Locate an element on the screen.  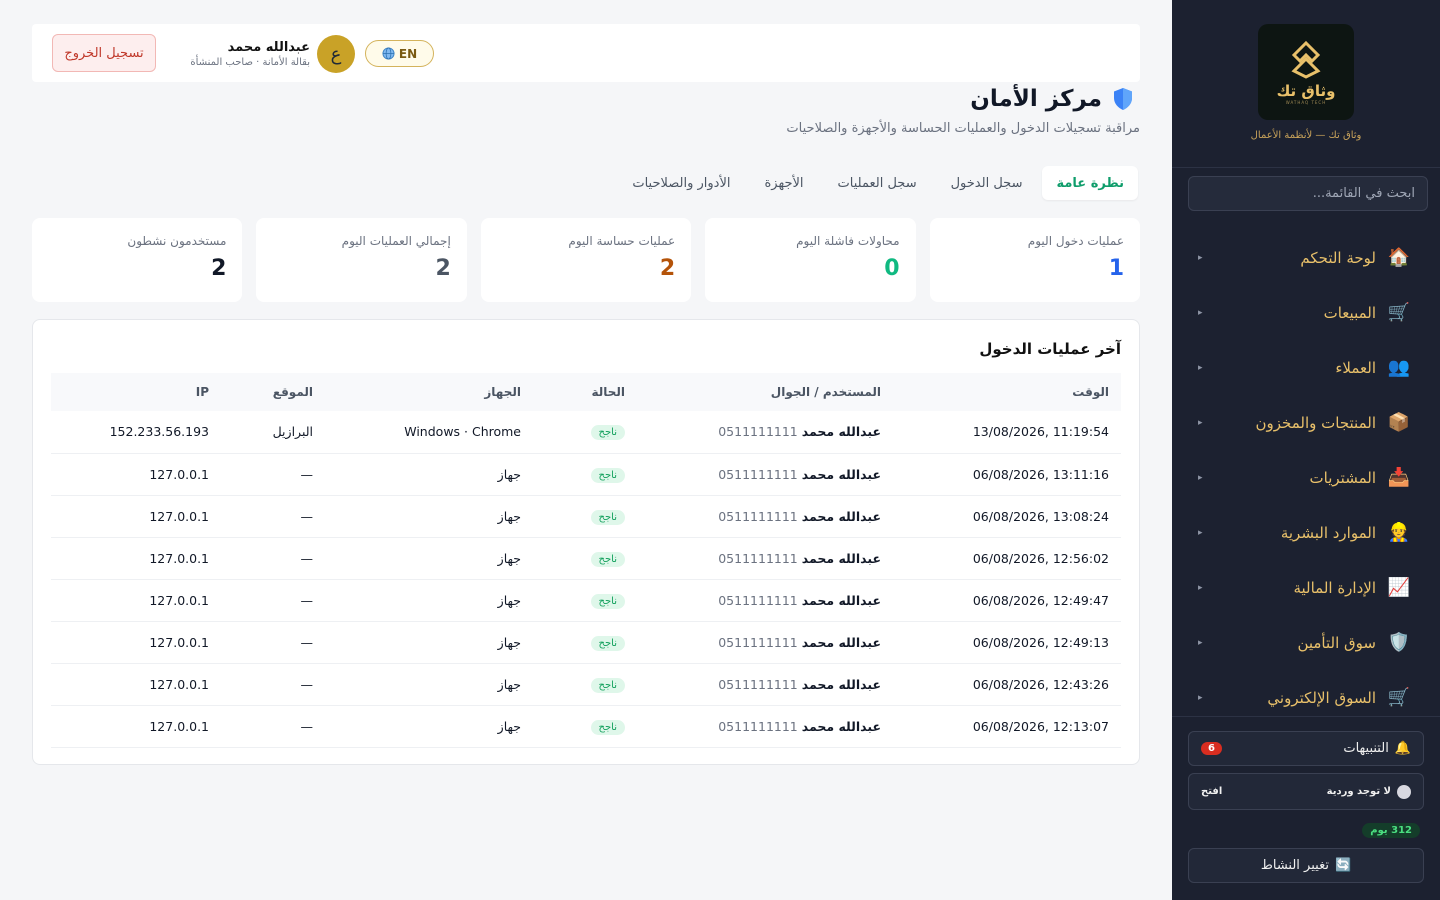
logo: وثاق تك WATHAQ TECH is located at coordinates (1306, 72).